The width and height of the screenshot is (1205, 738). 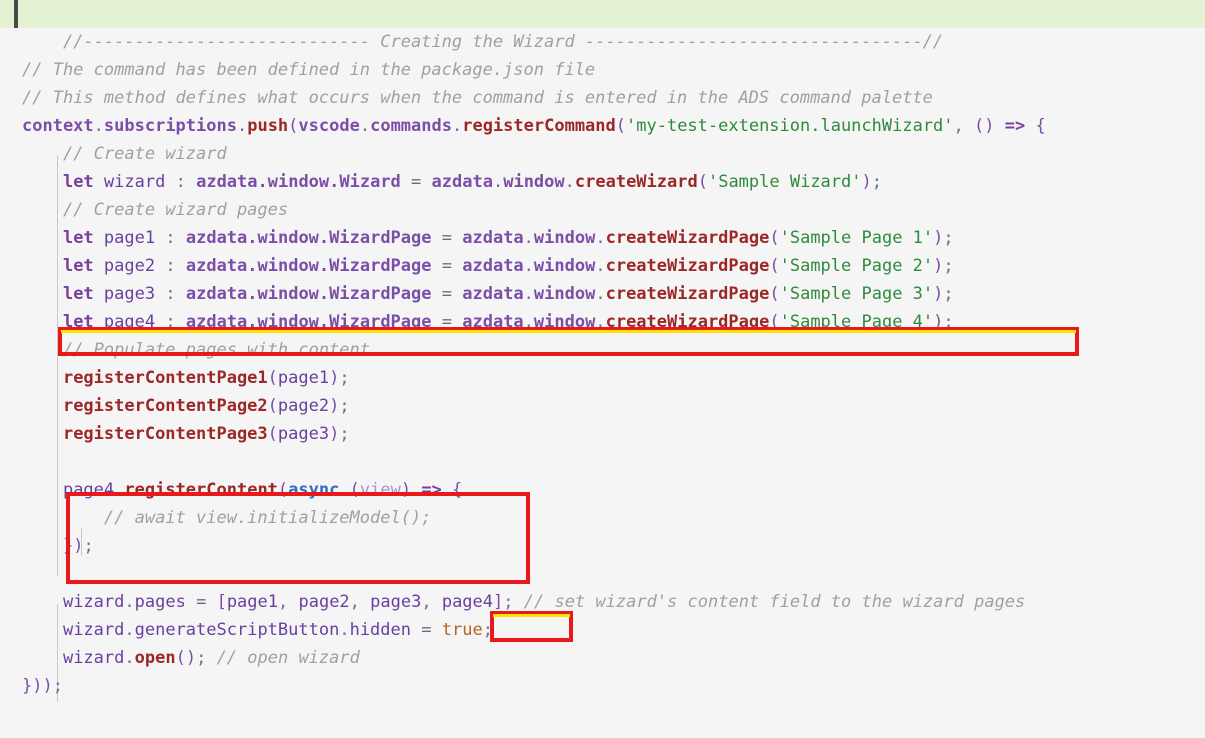 I want to click on string-sample-page-2: 'Sample Page 2', so click(x=856, y=266).